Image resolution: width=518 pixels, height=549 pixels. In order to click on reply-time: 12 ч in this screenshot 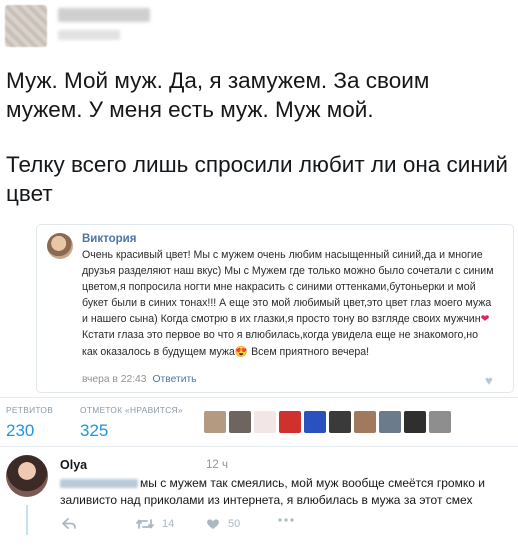, I will do `click(217, 465)`.